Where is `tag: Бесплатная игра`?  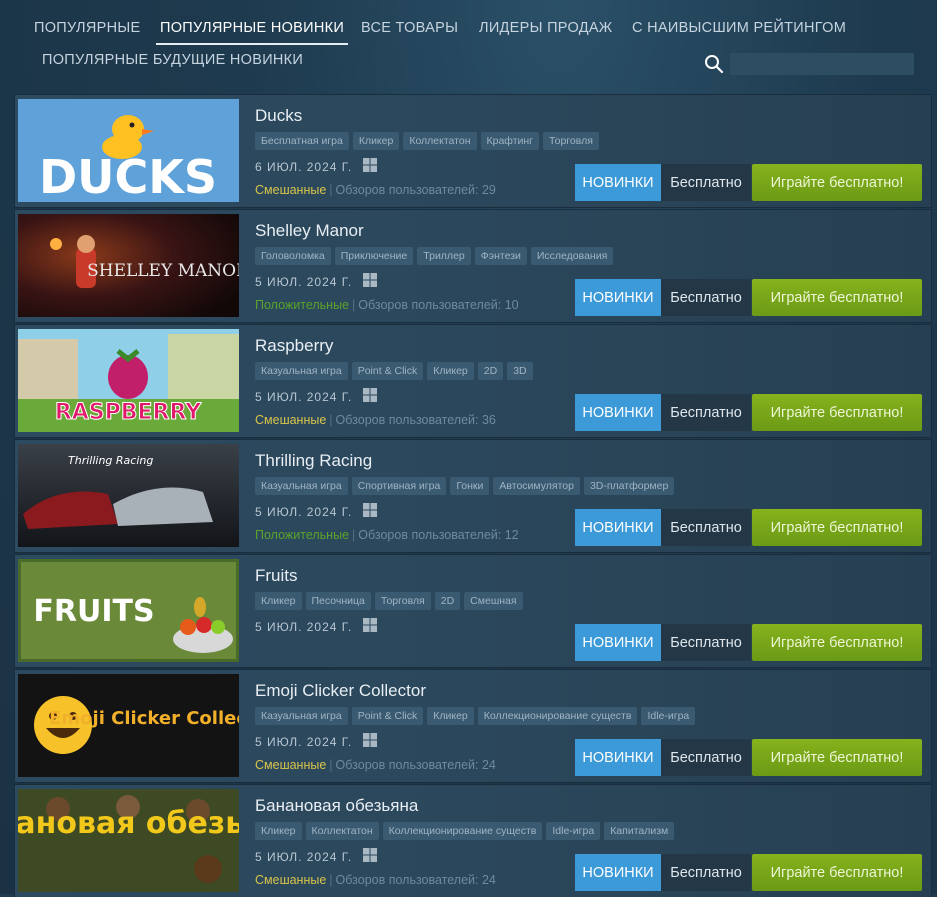
tag: Бесплатная игра is located at coordinates (302, 141).